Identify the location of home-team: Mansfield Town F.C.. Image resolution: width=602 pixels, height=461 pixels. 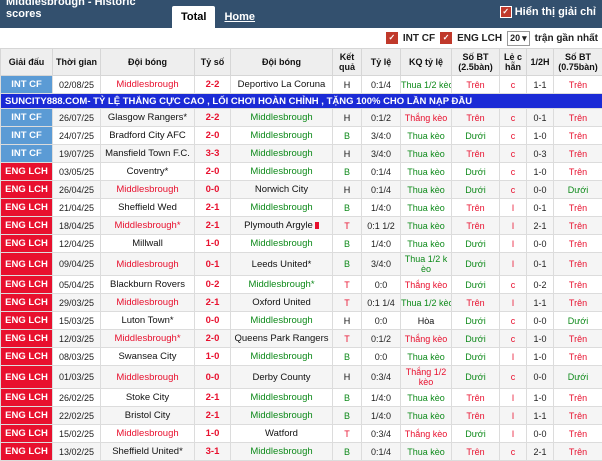
(148, 154).